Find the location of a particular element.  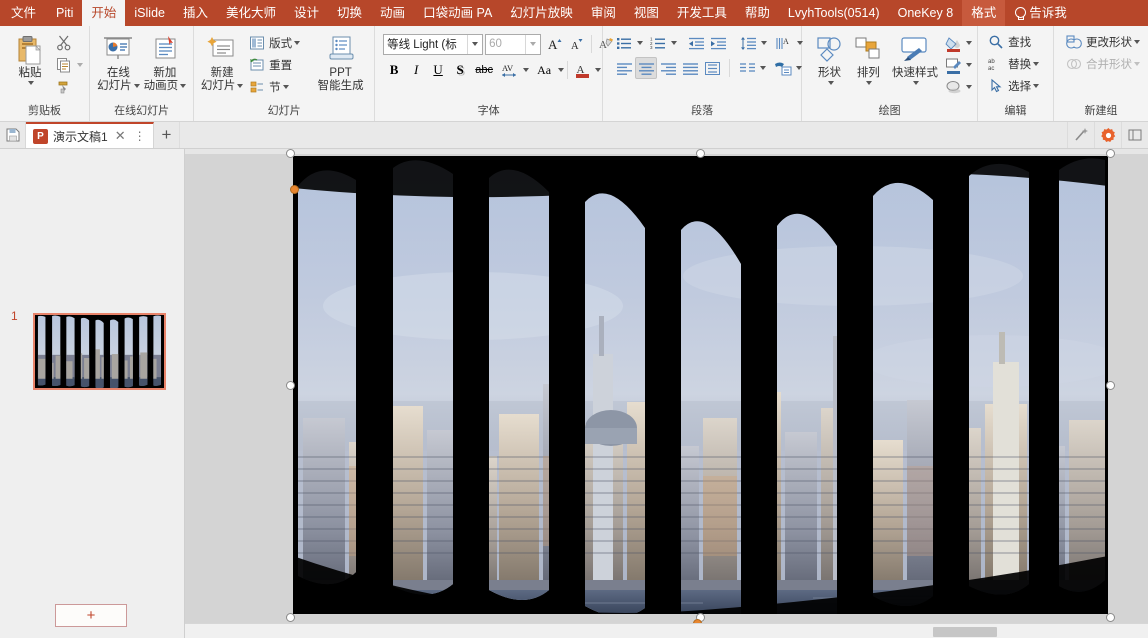

menu-tab-insert: 插入 is located at coordinates (195, 13).